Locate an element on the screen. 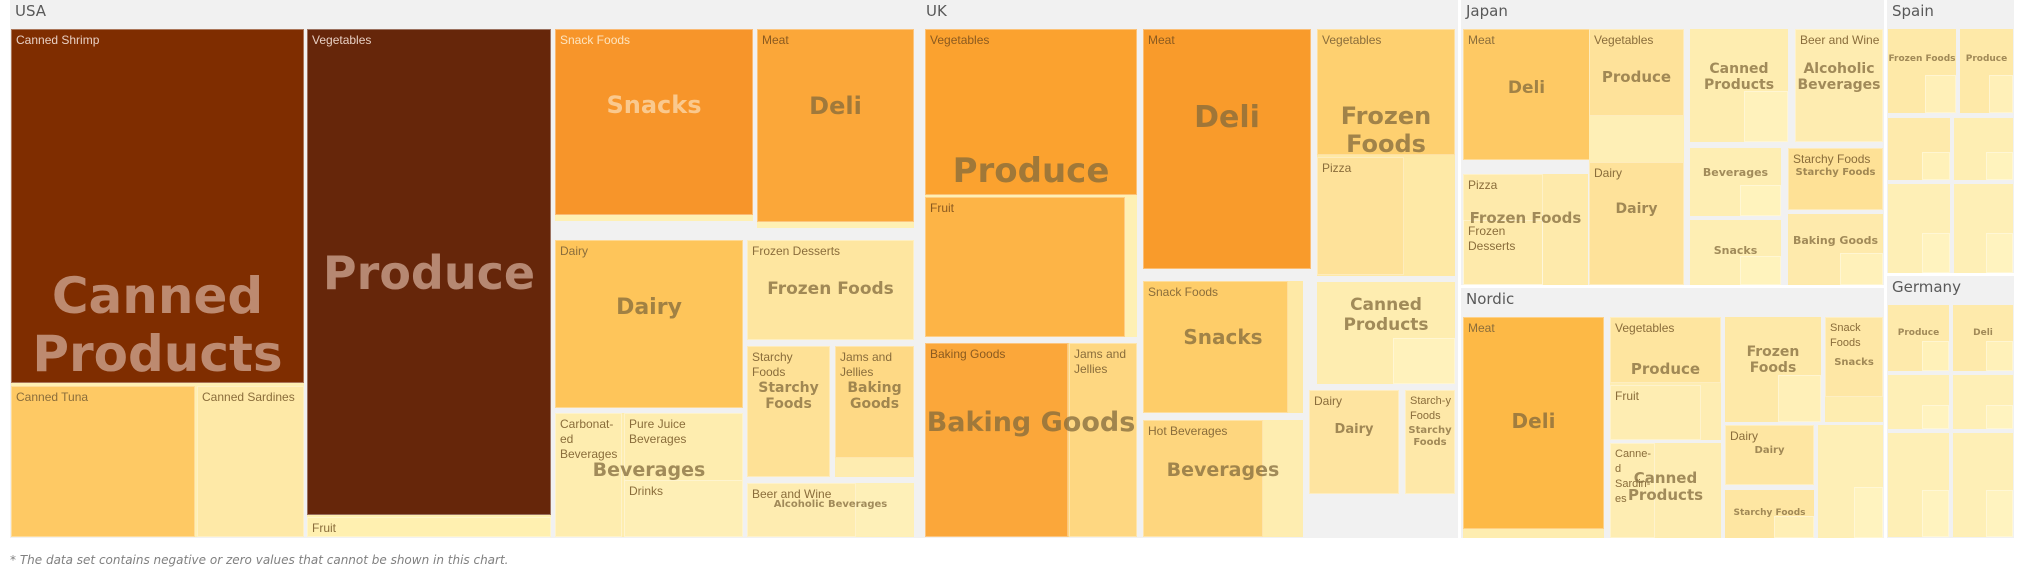 This screenshot has height=572, width=2025. treemap-tile: Beverages is located at coordinates (1735, 182).